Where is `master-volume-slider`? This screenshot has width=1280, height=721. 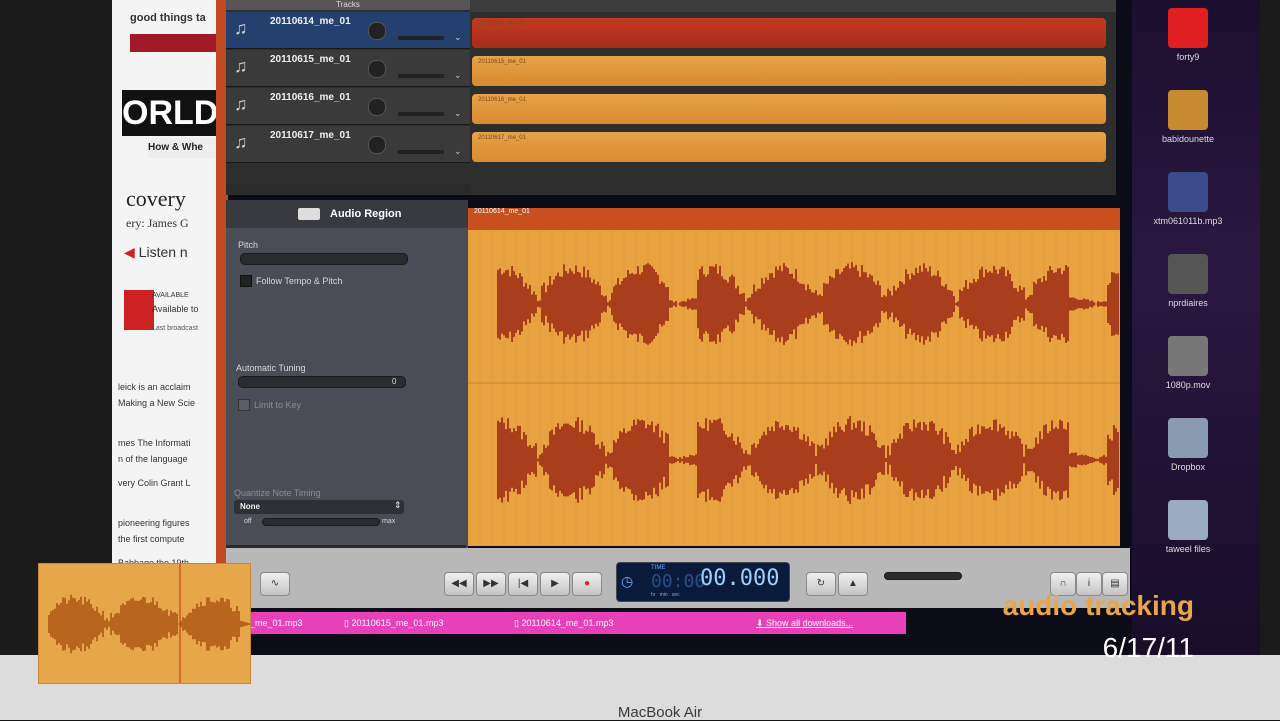 master-volume-slider is located at coordinates (923, 576).